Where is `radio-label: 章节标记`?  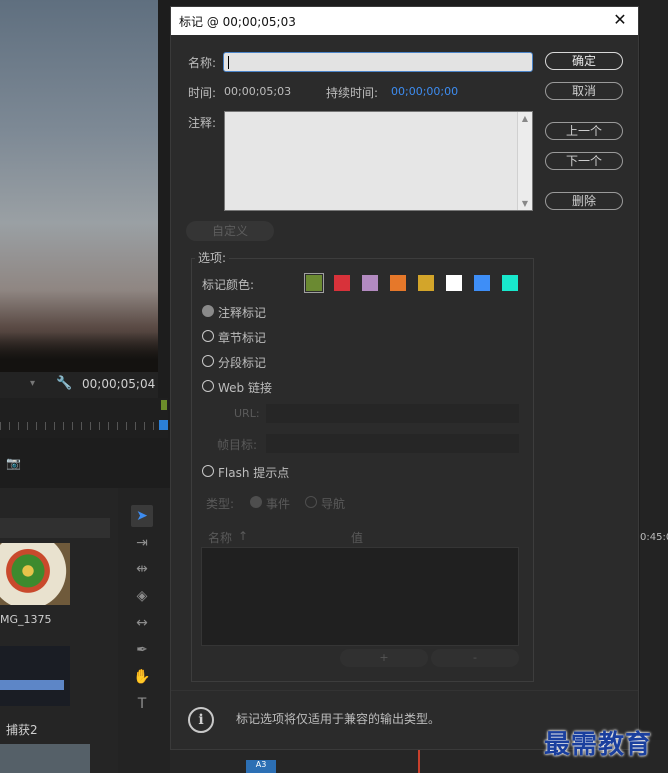
radio-label: 章节标记 is located at coordinates (242, 337).